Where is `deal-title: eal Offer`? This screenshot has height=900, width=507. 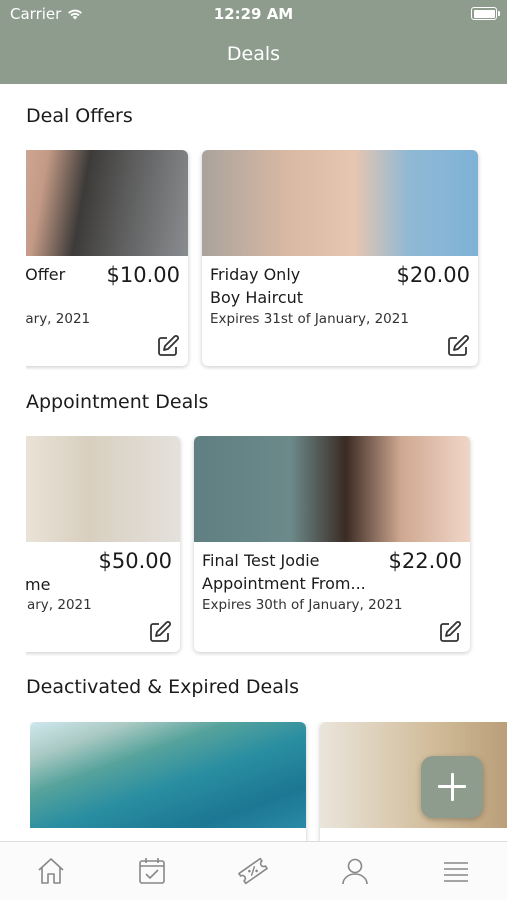 deal-title: eal Offer is located at coordinates (46, 274).